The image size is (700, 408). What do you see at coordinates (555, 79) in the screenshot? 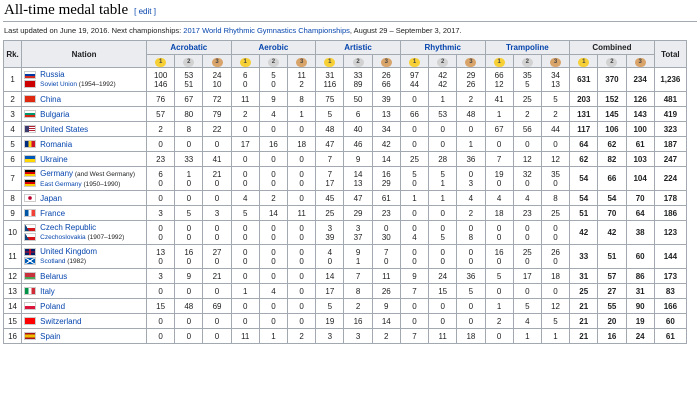
I see `medal-count-cell: 34 13` at bounding box center [555, 79].